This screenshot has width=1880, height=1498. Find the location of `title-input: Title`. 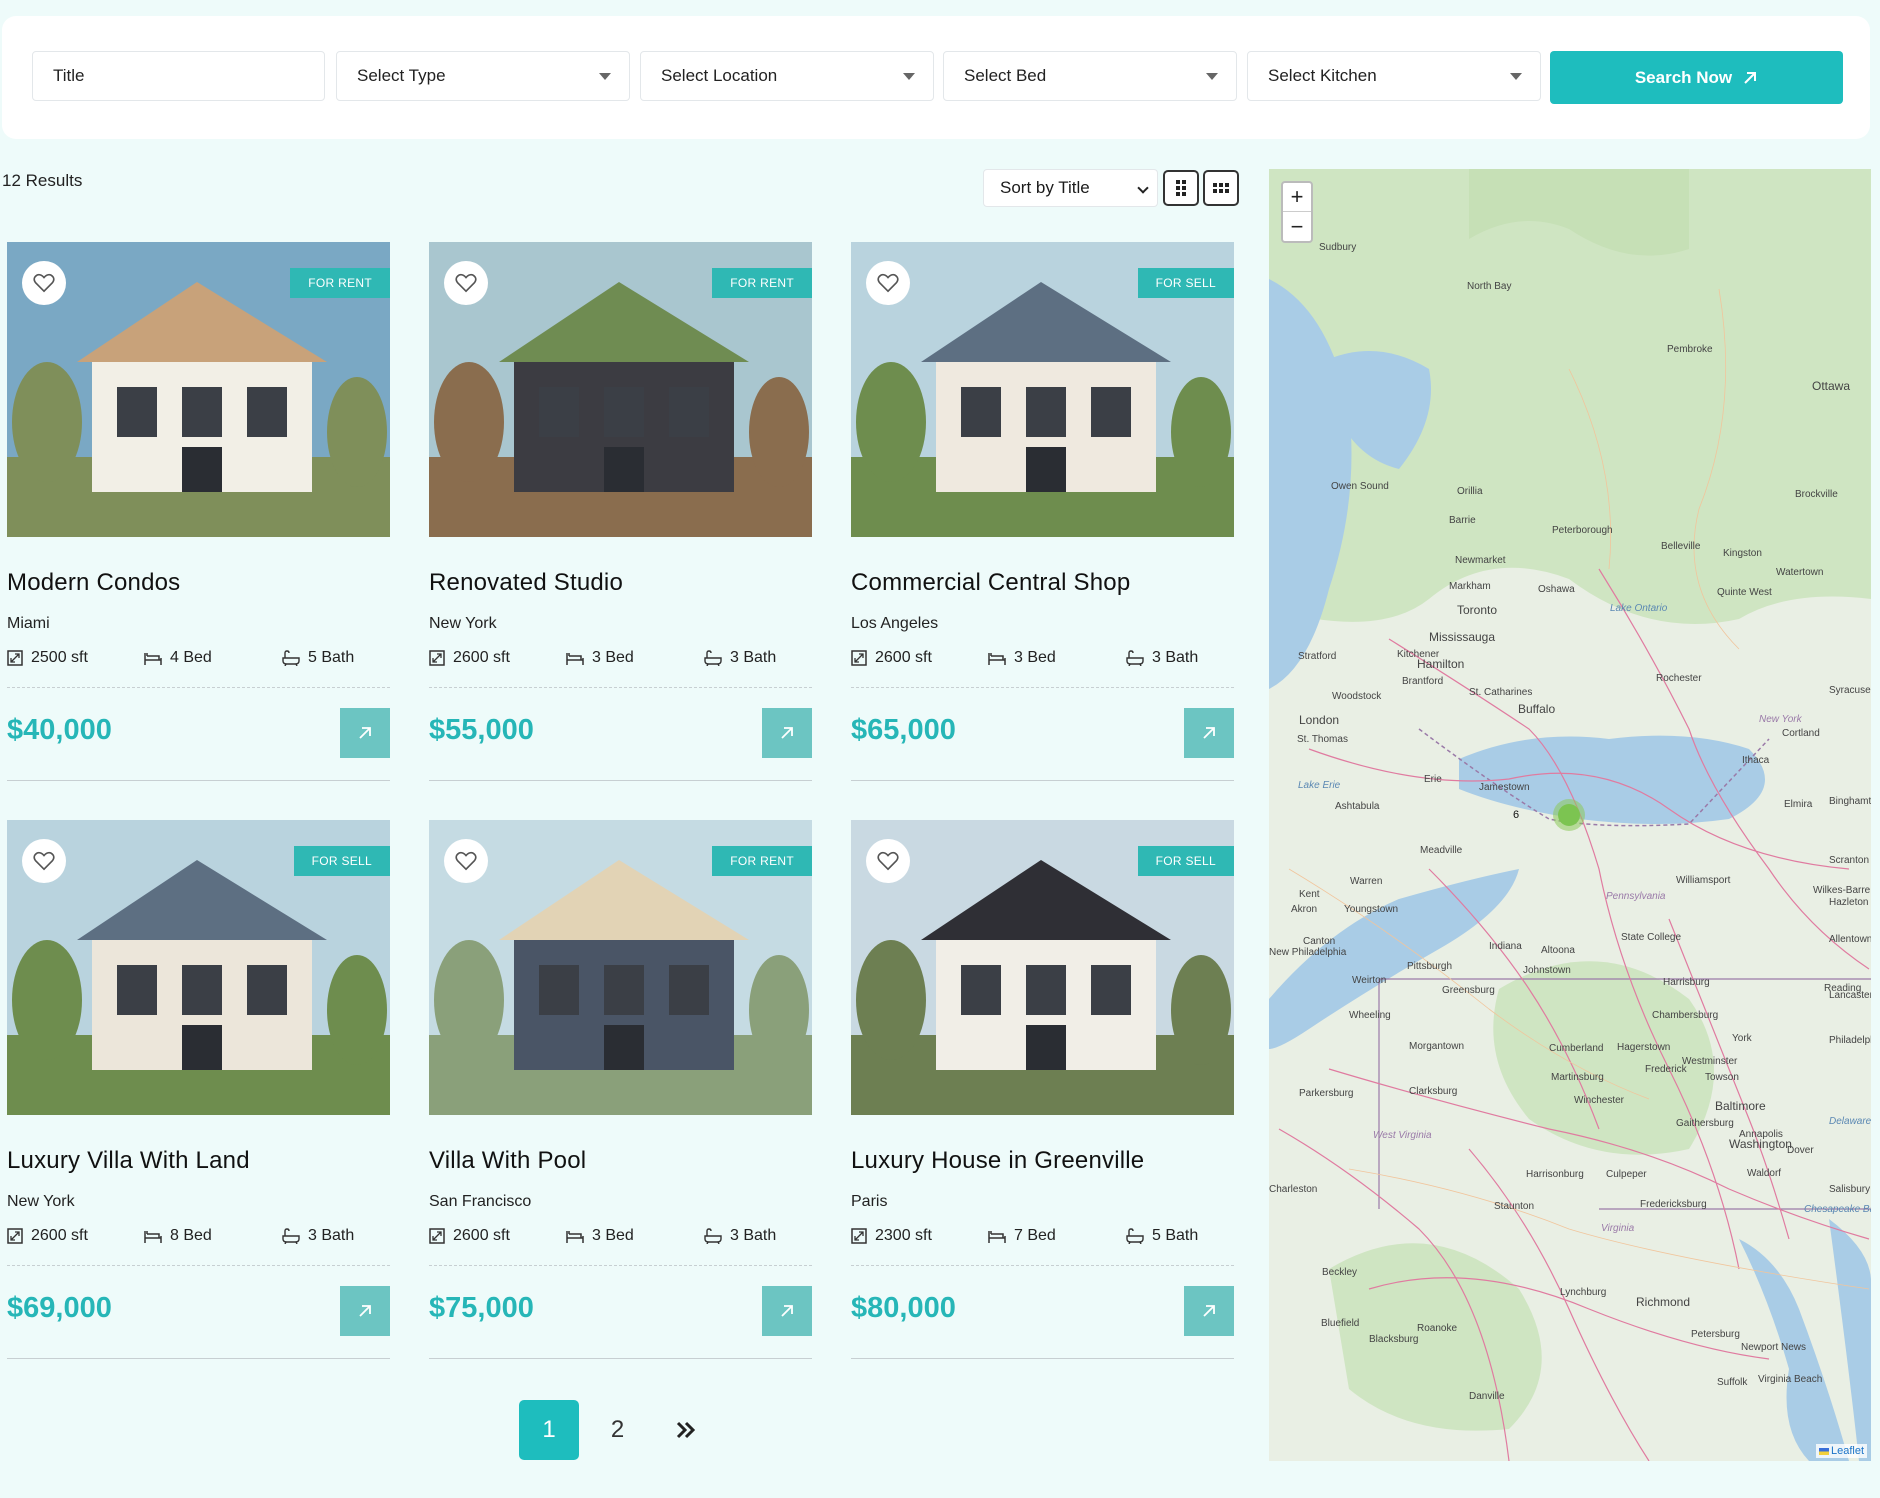

title-input: Title is located at coordinates (178, 76).